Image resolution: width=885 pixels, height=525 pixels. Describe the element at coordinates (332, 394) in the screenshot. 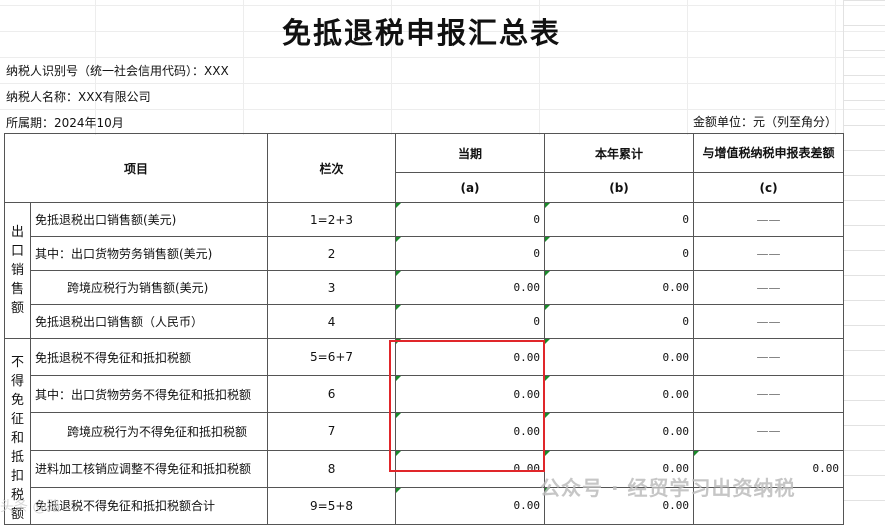

I see `row-line: 6` at that location.